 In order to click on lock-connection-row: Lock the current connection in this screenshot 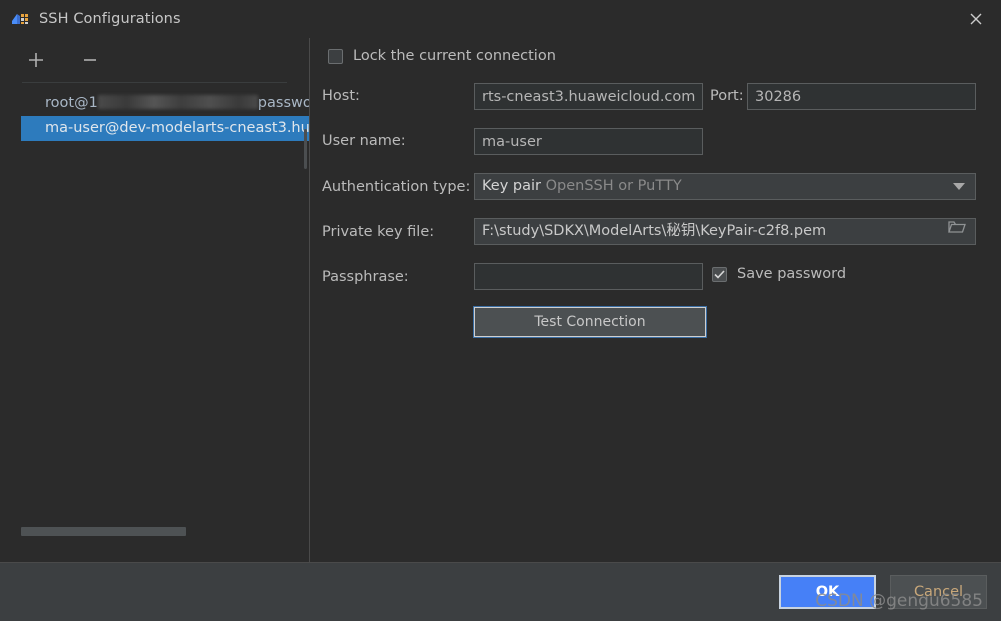, I will do `click(442, 56)`.